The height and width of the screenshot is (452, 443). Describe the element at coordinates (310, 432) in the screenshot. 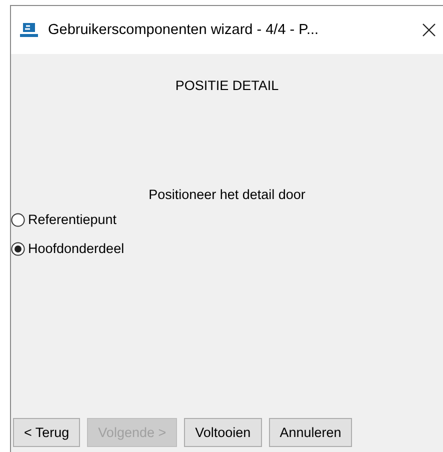

I see `wizard-button: Annuleren` at that location.